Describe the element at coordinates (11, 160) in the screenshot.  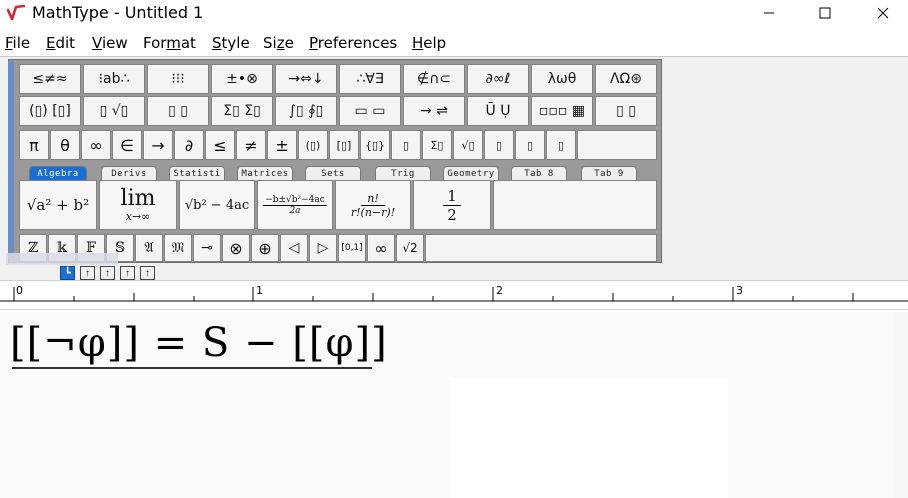
I see `toolbar-grip` at that location.